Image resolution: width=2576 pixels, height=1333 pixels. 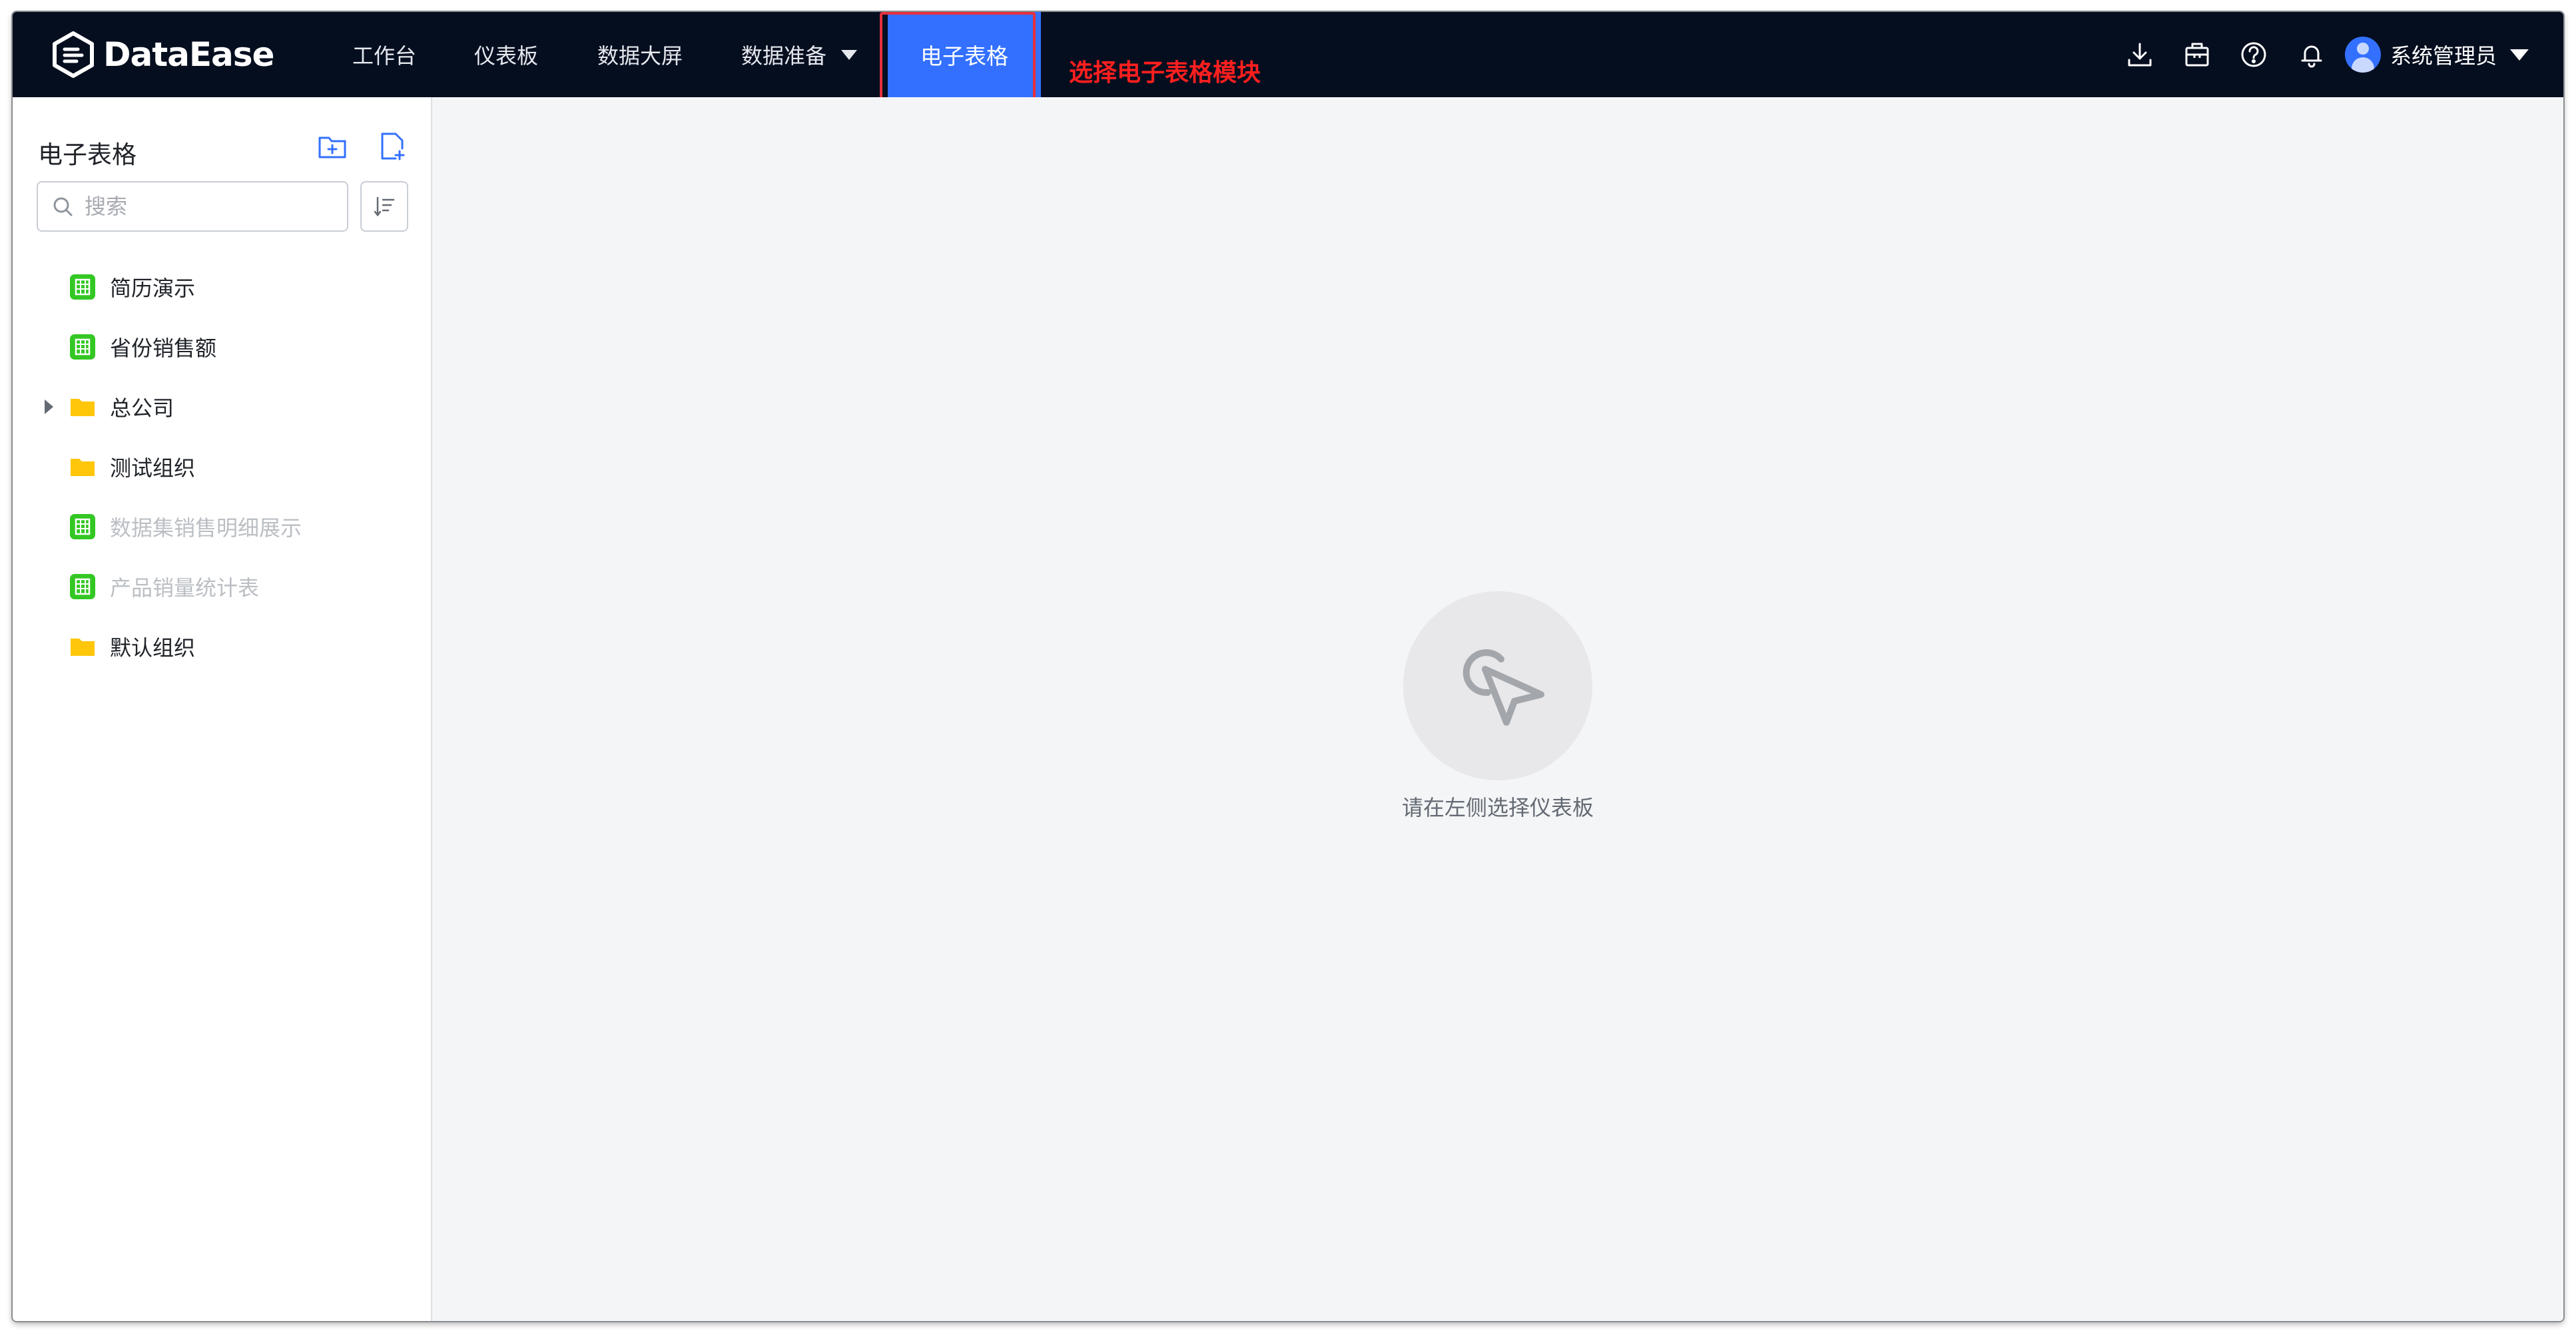 I want to click on new-folder-button, so click(x=332, y=147).